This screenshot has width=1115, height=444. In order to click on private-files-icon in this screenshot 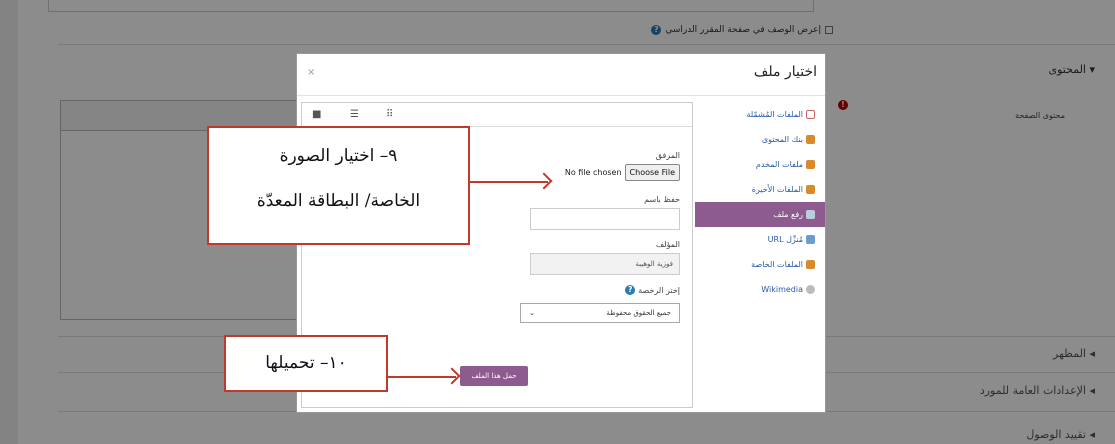, I will do `click(810, 264)`.